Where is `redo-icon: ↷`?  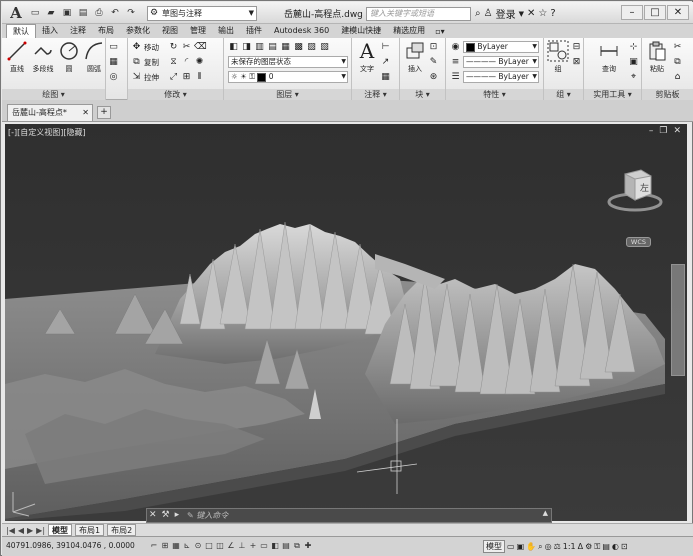 redo-icon: ↷ is located at coordinates (131, 13).